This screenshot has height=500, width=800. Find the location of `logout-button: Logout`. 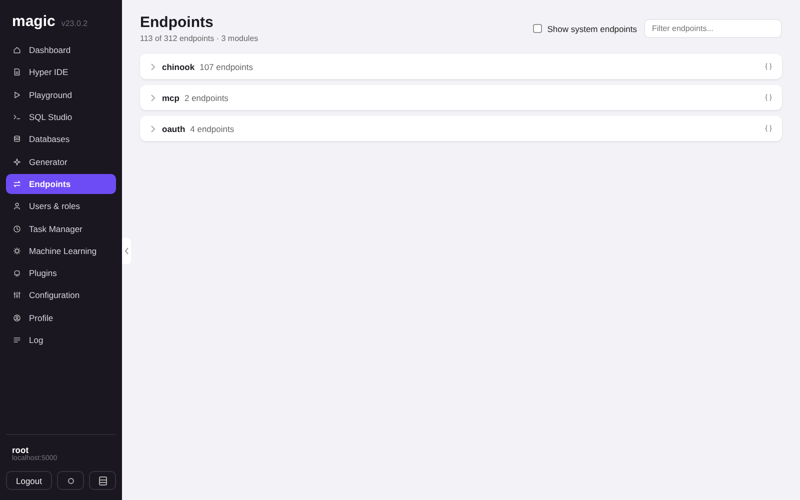

logout-button: Logout is located at coordinates (29, 480).